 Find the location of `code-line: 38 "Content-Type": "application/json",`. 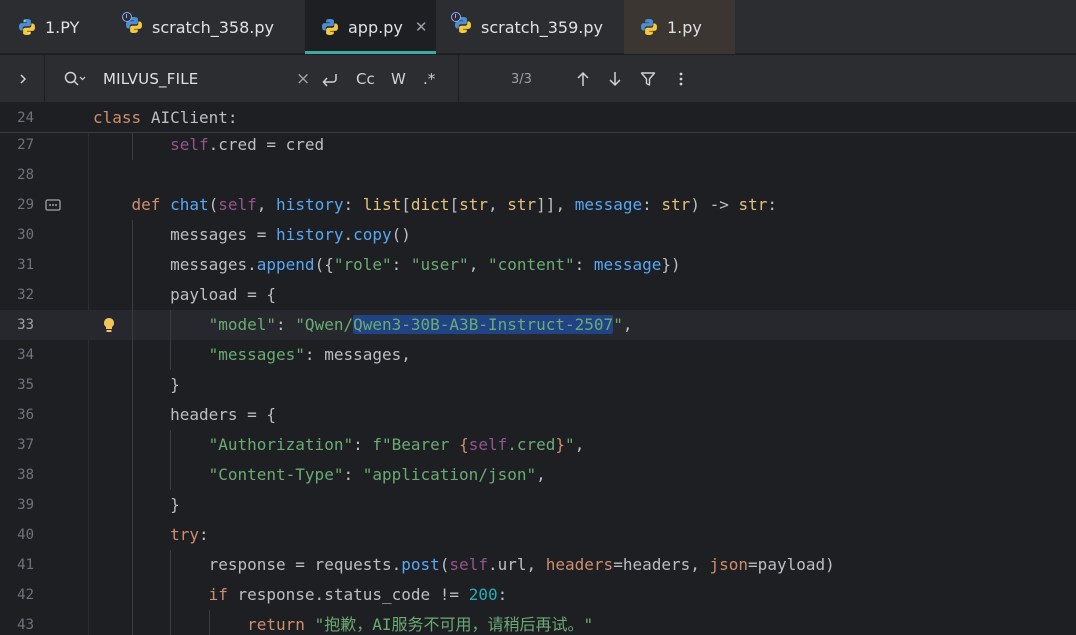

code-line: 38 "Content-Type": "application/json", is located at coordinates (538, 475).